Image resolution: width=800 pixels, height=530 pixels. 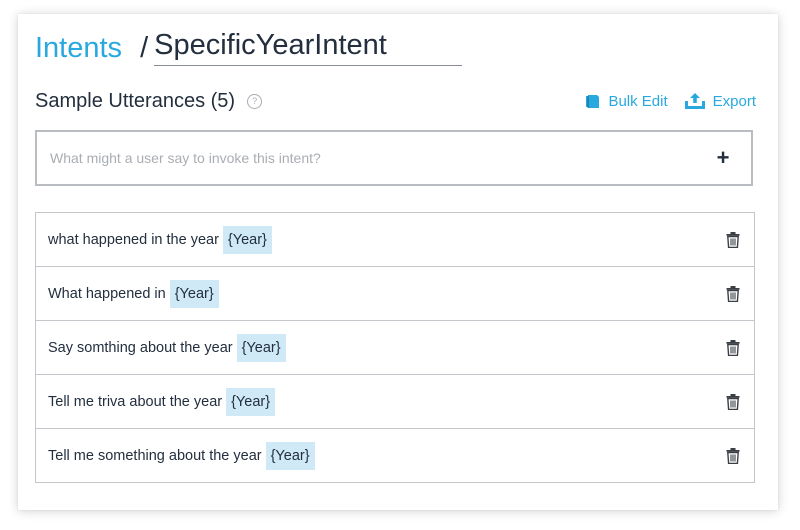 What do you see at coordinates (133, 239) in the screenshot?
I see `utterance-text: what happened in the year` at bounding box center [133, 239].